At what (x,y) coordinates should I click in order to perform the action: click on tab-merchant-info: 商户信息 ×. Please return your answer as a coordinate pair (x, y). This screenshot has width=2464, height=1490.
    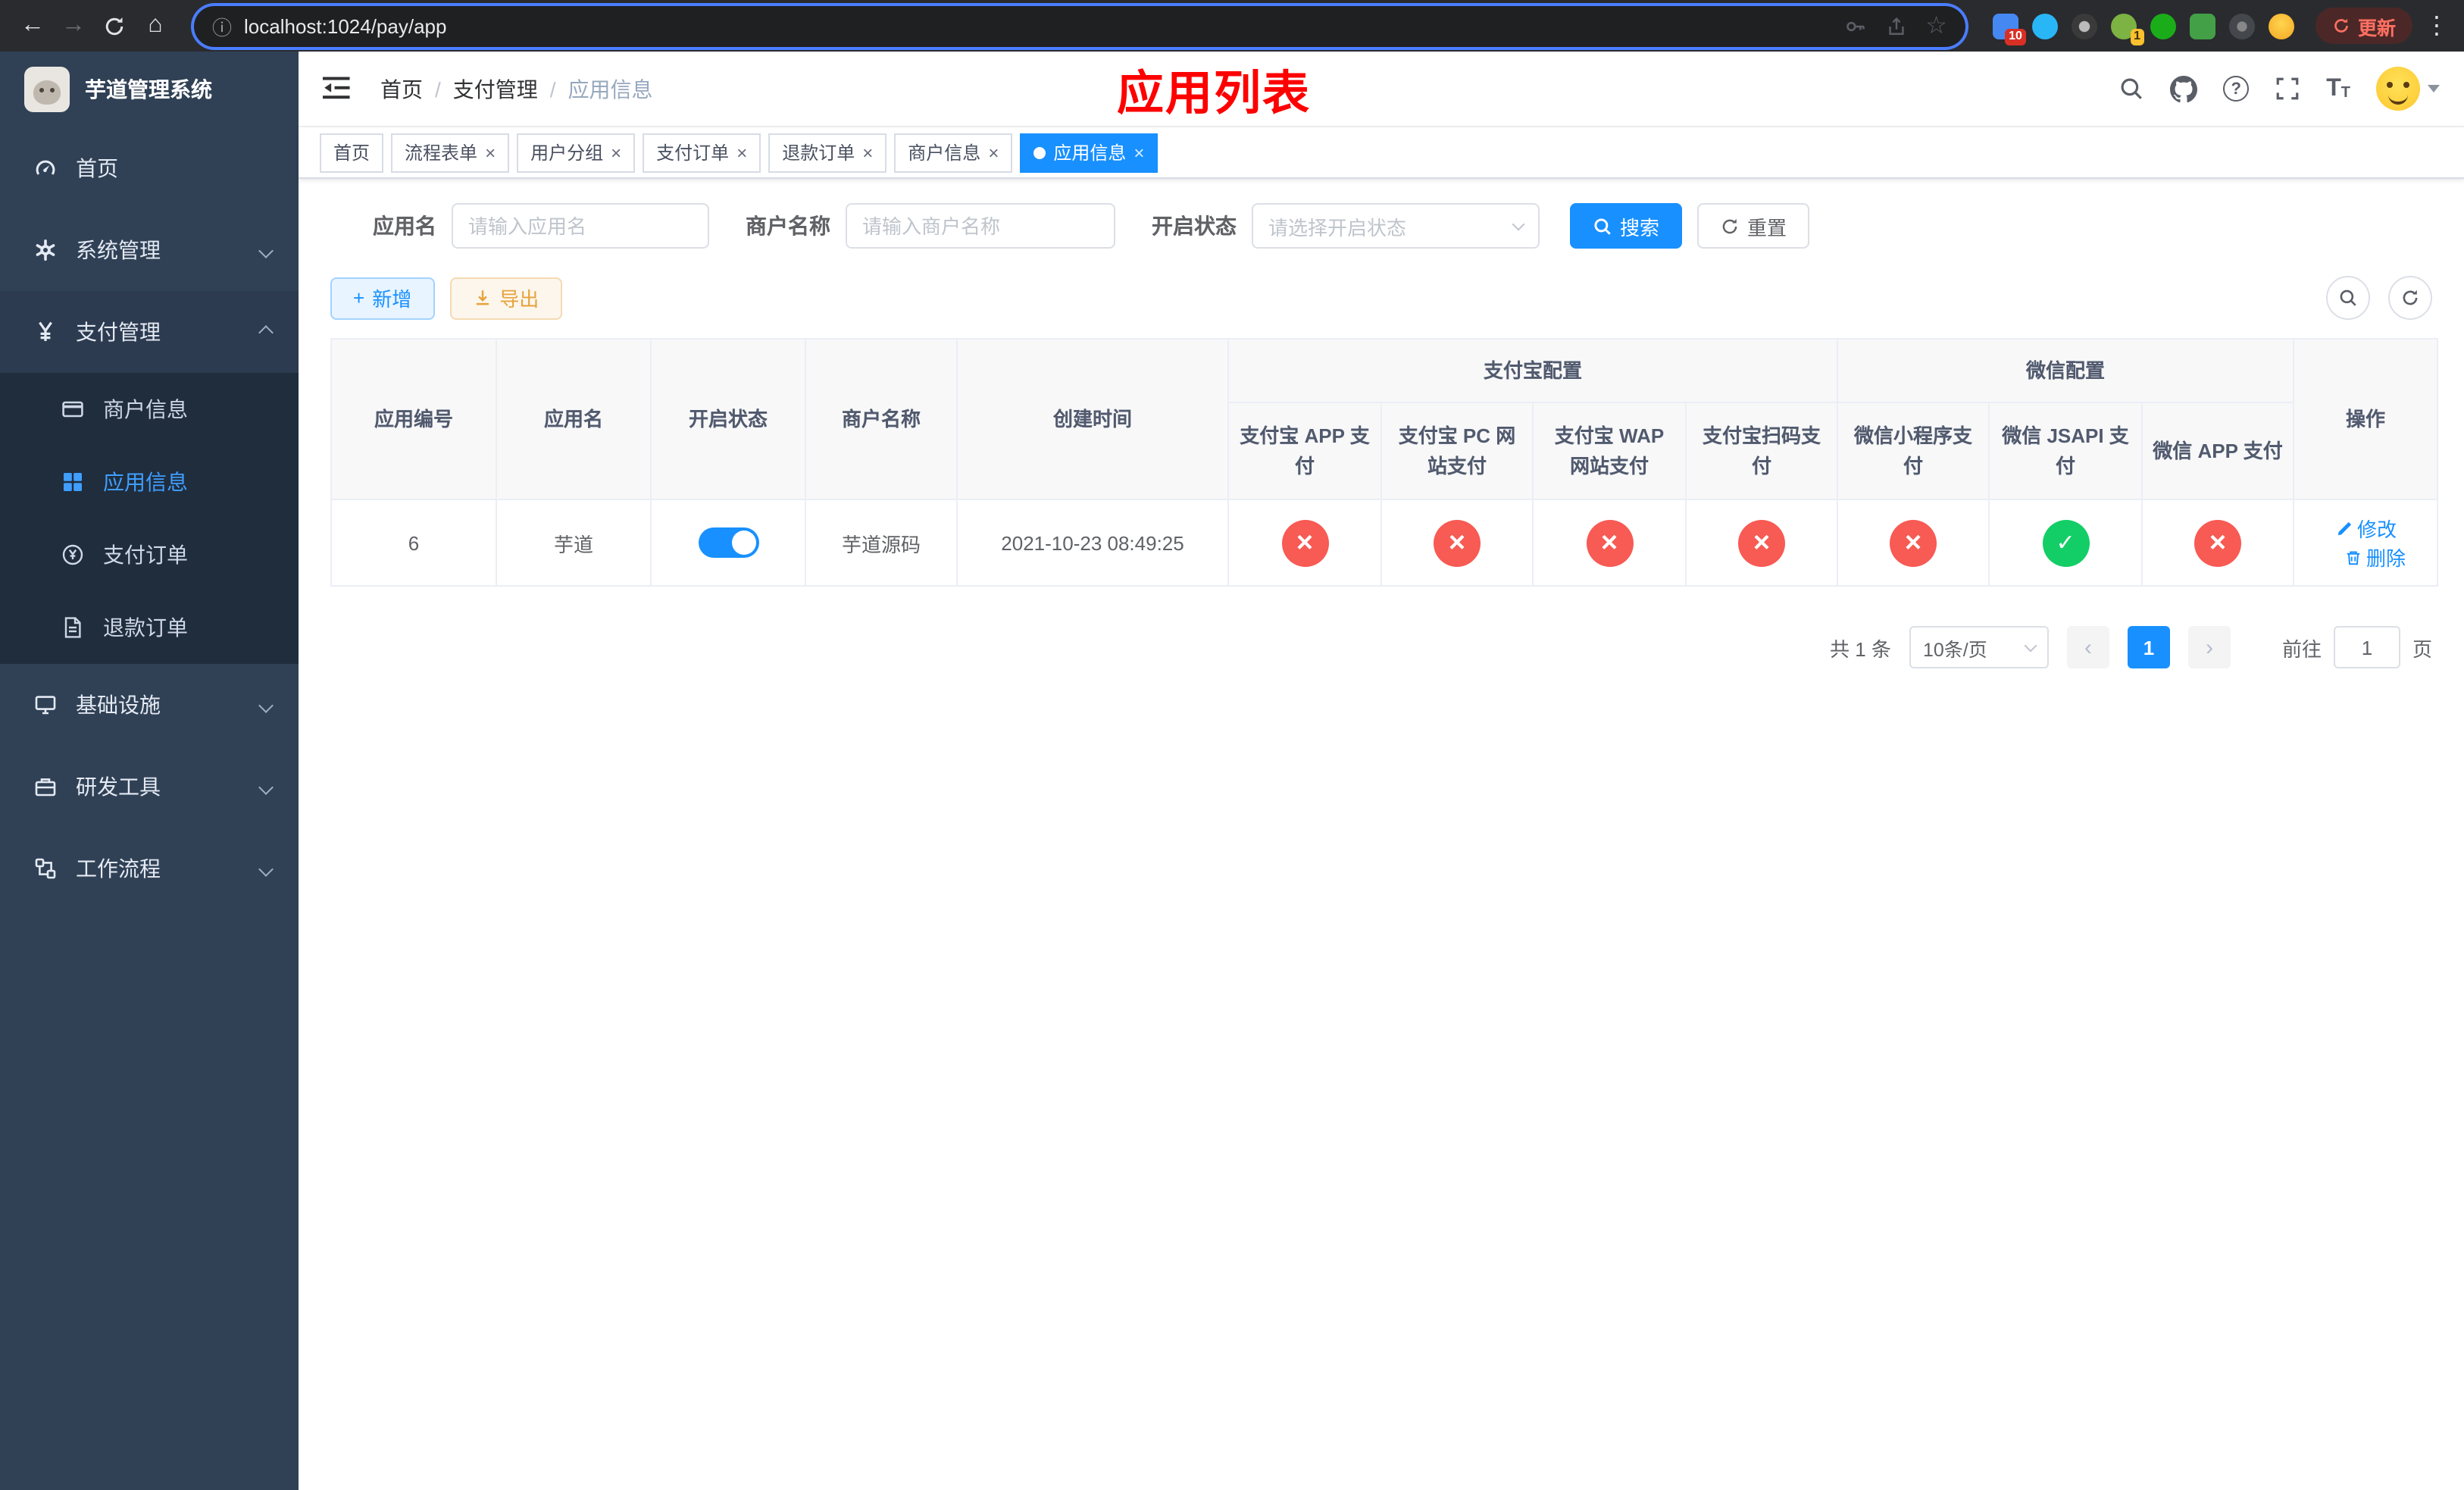
    Looking at the image, I should click on (953, 152).